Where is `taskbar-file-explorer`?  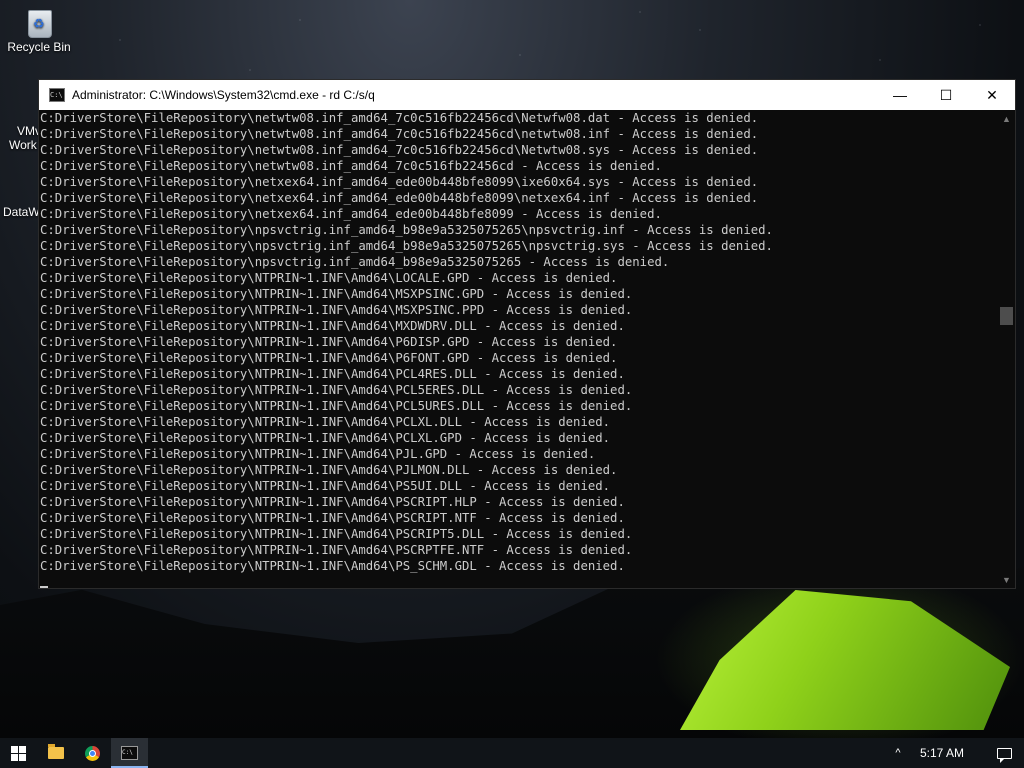 taskbar-file-explorer is located at coordinates (55, 753).